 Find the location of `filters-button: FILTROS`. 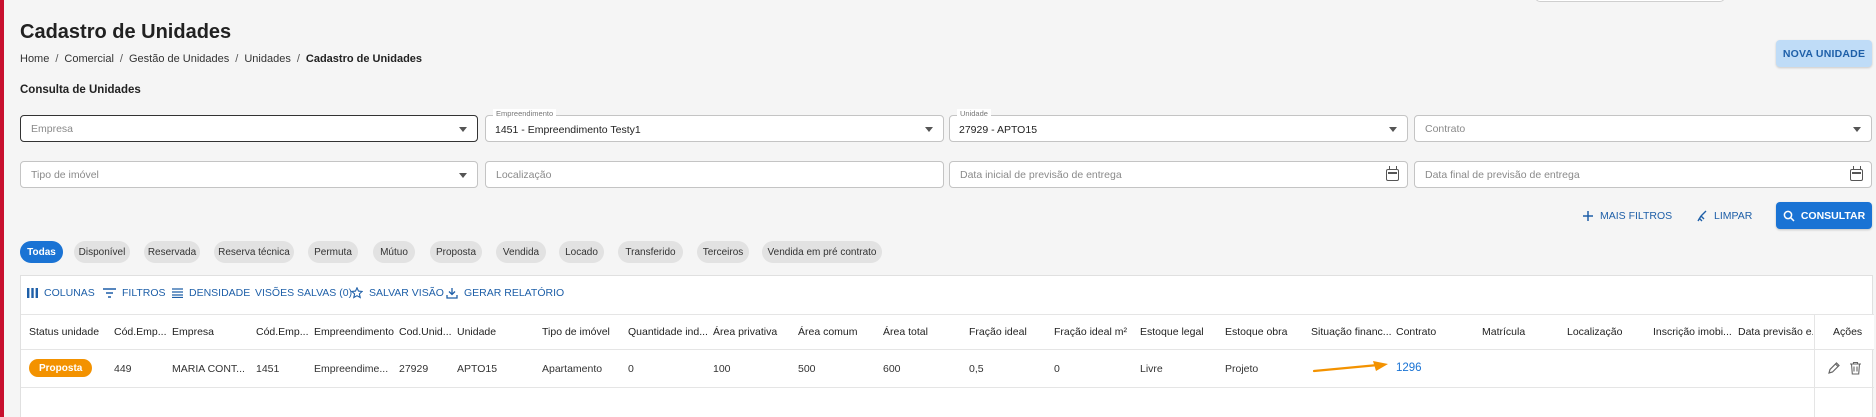

filters-button: FILTROS is located at coordinates (134, 293).